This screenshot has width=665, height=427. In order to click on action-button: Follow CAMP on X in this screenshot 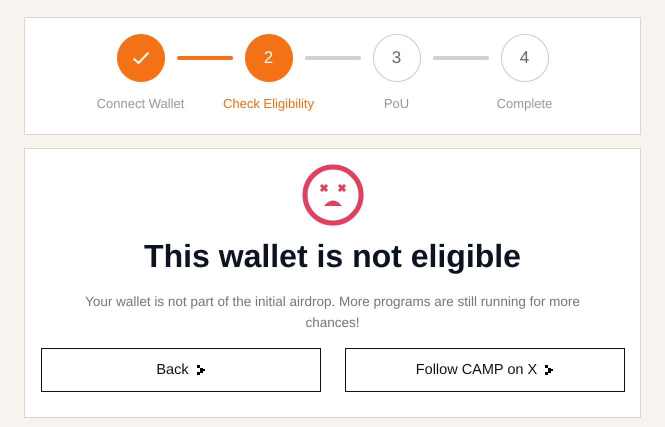, I will do `click(484, 370)`.